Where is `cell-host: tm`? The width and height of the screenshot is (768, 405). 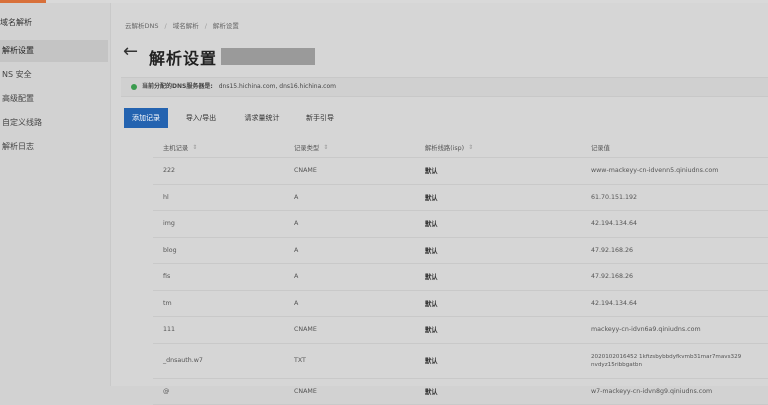
cell-host: tm is located at coordinates (167, 304).